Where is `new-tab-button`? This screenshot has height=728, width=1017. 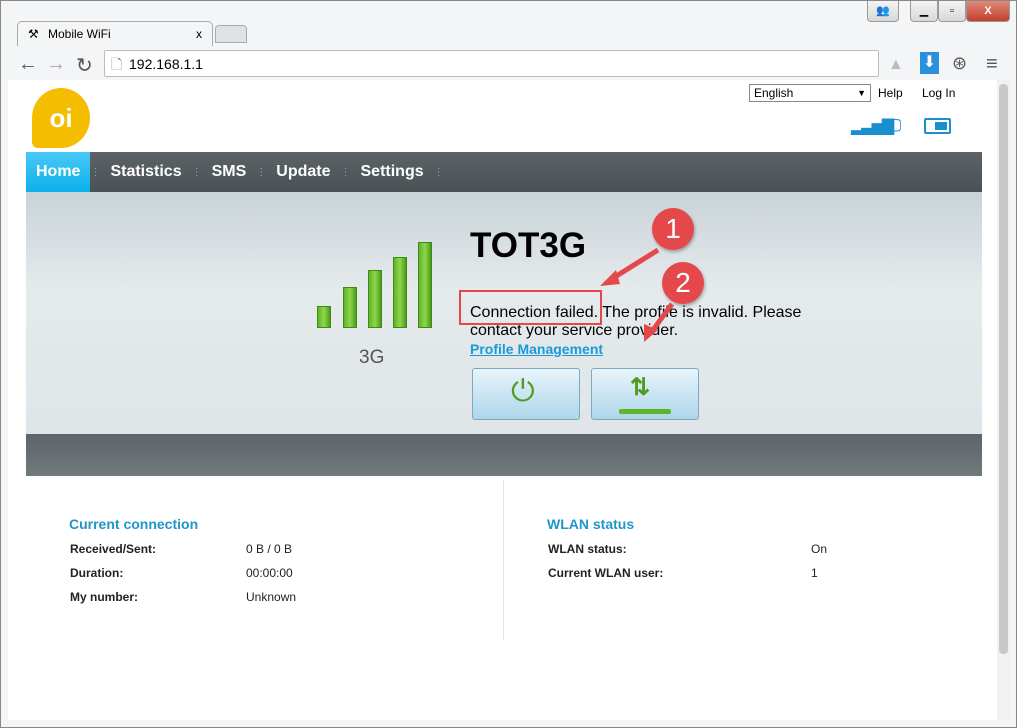 new-tab-button is located at coordinates (231, 34).